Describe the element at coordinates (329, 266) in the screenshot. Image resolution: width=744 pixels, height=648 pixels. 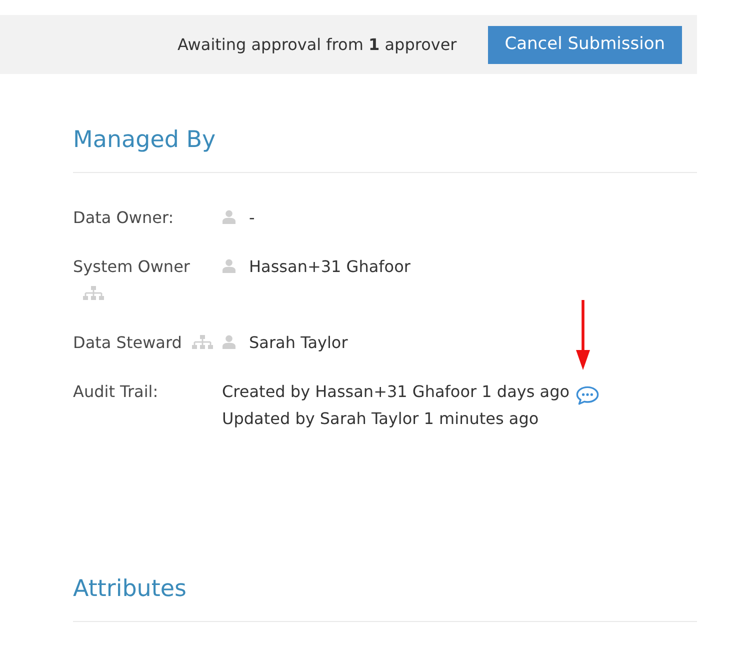
I see `person-name: Hassan+31 Ghafoor` at that location.